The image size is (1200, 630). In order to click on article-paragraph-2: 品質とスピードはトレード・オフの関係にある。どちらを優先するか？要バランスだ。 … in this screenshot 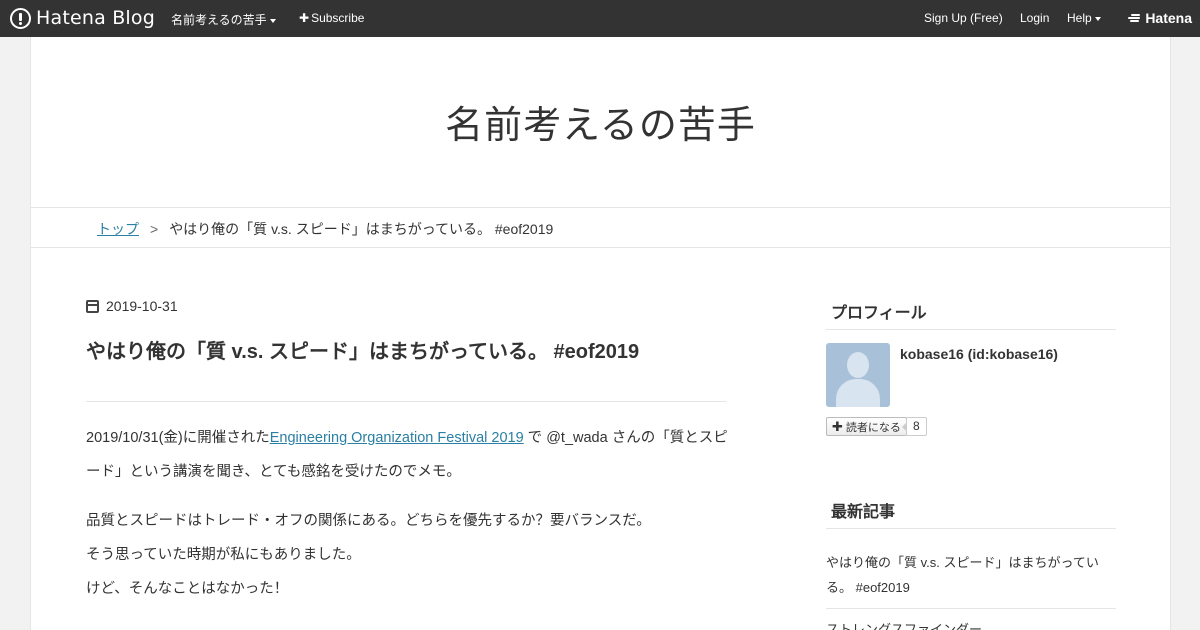, I will do `click(408, 555)`.